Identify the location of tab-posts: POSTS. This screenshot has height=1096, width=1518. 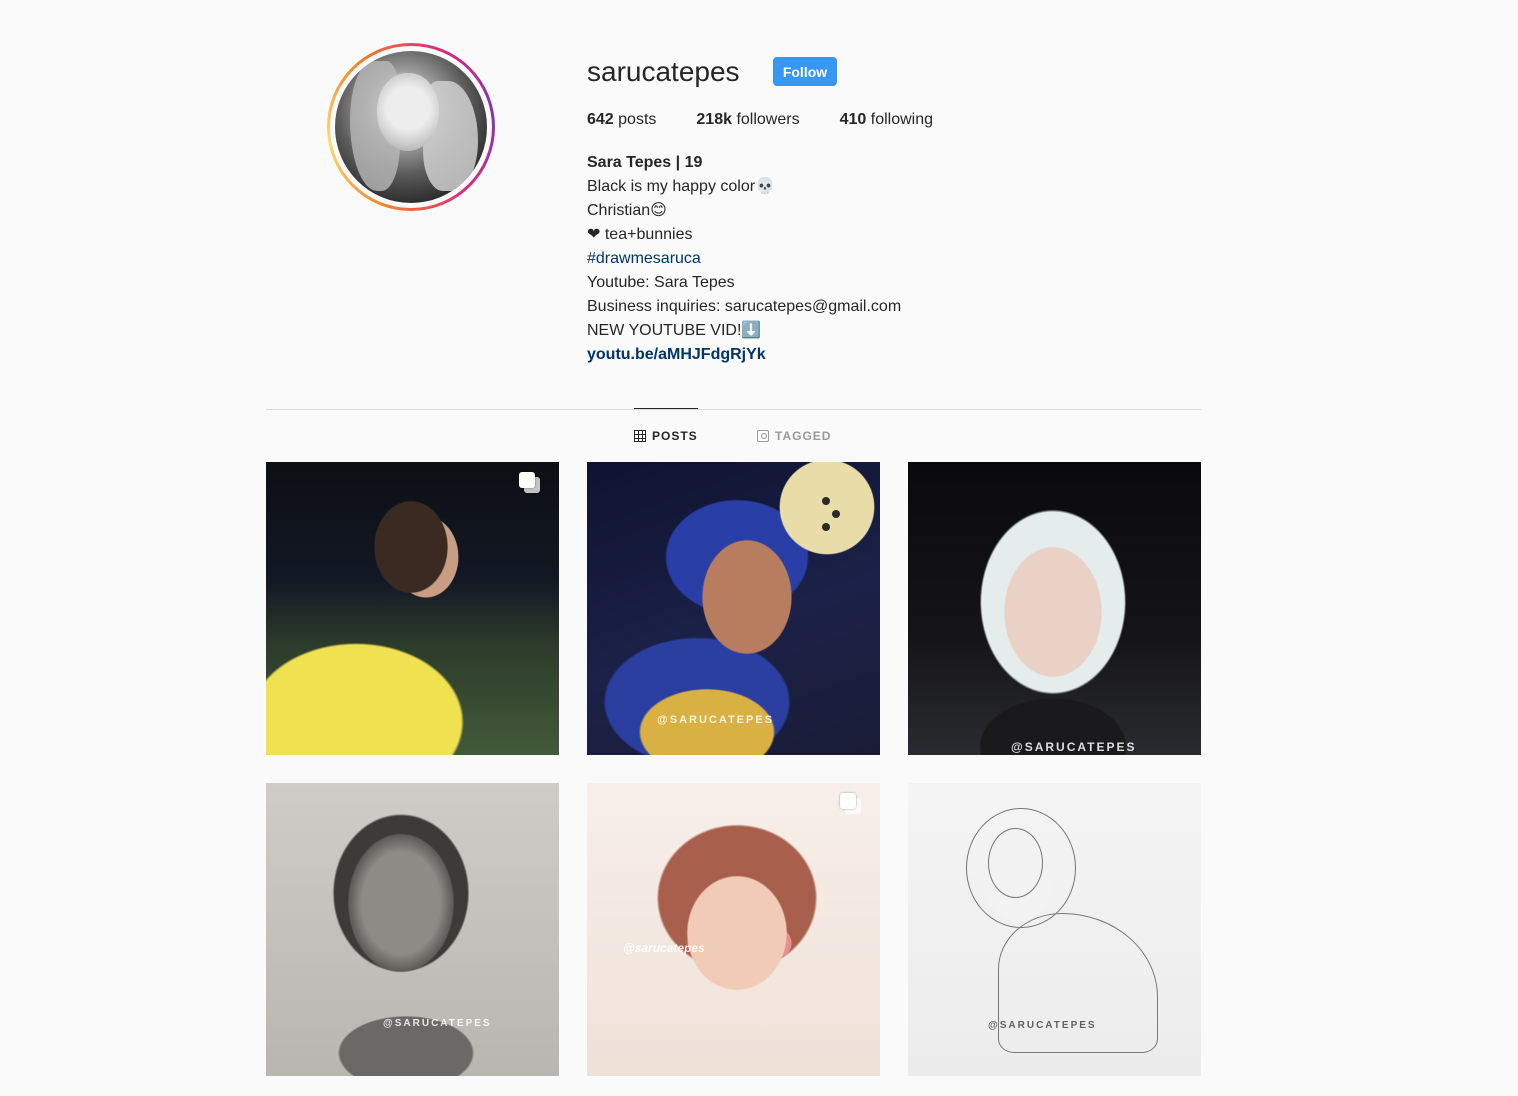
(666, 436).